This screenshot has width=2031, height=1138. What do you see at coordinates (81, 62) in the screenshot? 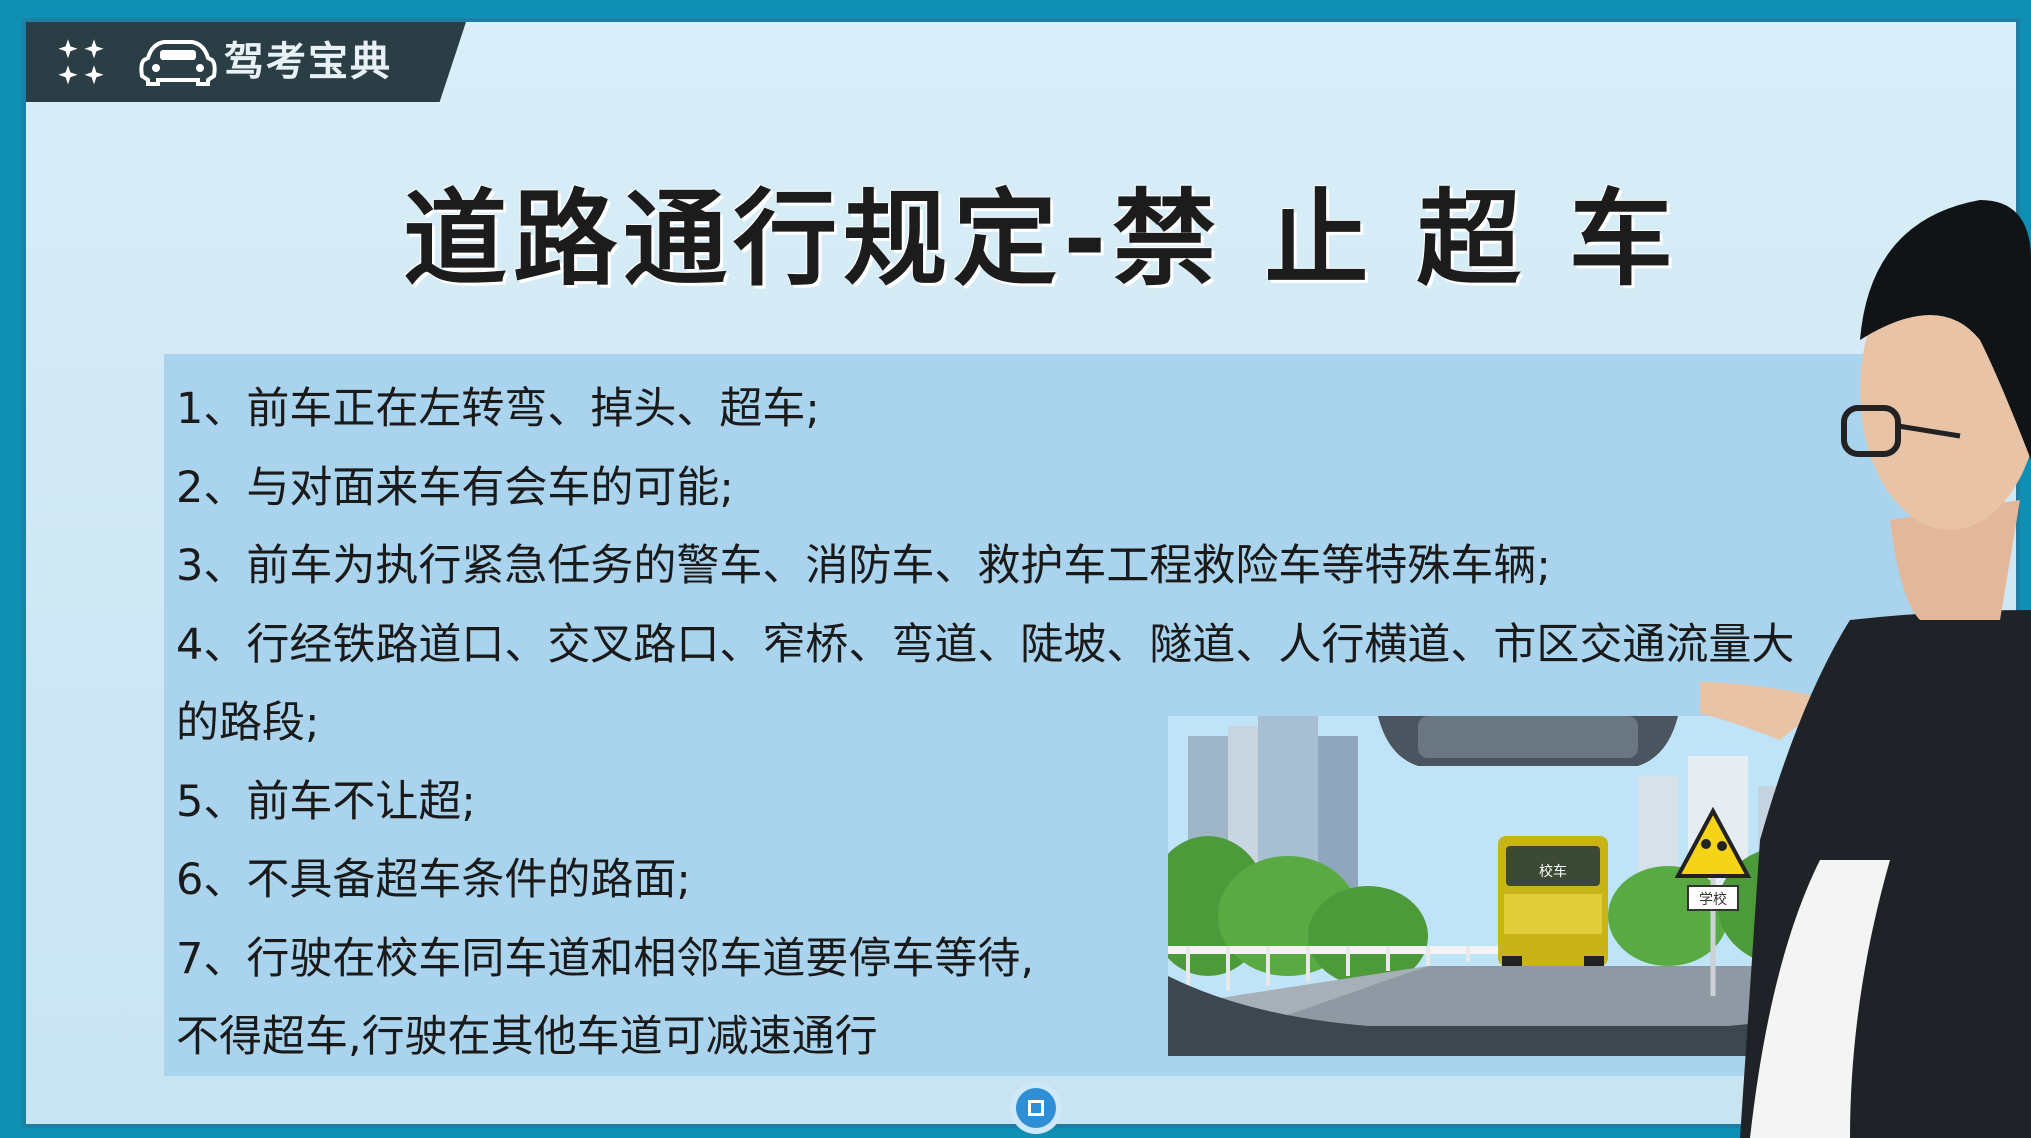
I see `grid-icon` at bounding box center [81, 62].